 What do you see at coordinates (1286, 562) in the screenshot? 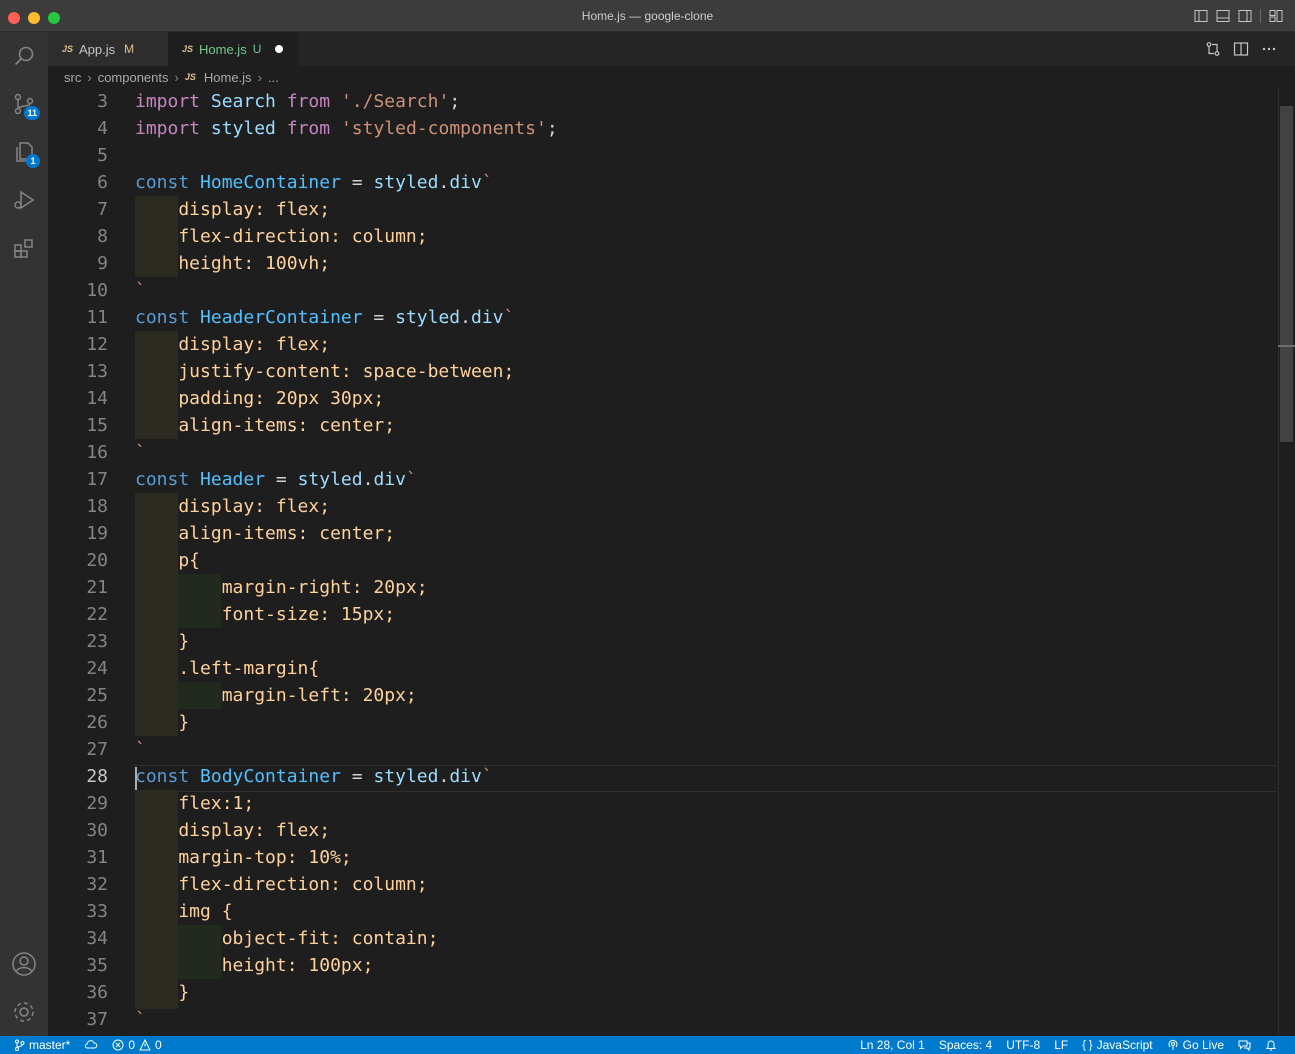
I see `vertical-scrollbar` at bounding box center [1286, 562].